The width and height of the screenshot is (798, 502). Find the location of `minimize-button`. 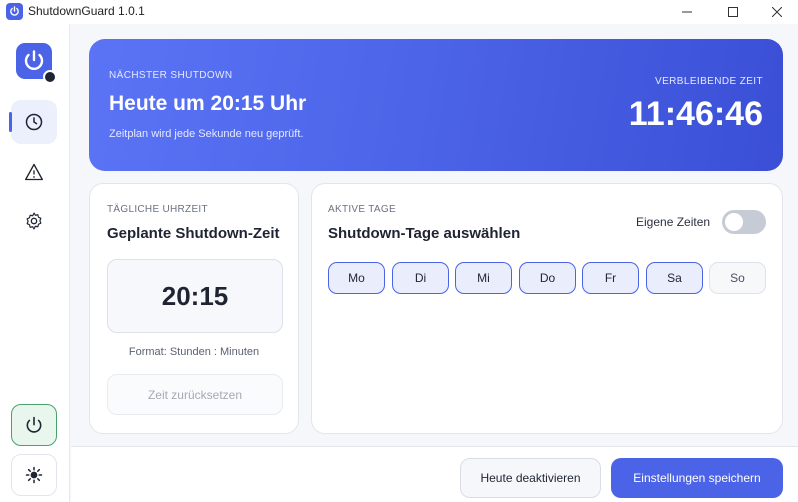

minimize-button is located at coordinates (687, 12).